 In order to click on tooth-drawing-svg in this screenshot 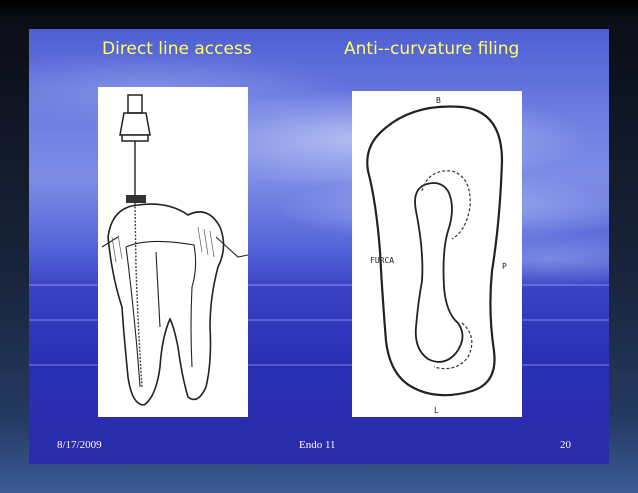, I will do `click(174, 250)`.